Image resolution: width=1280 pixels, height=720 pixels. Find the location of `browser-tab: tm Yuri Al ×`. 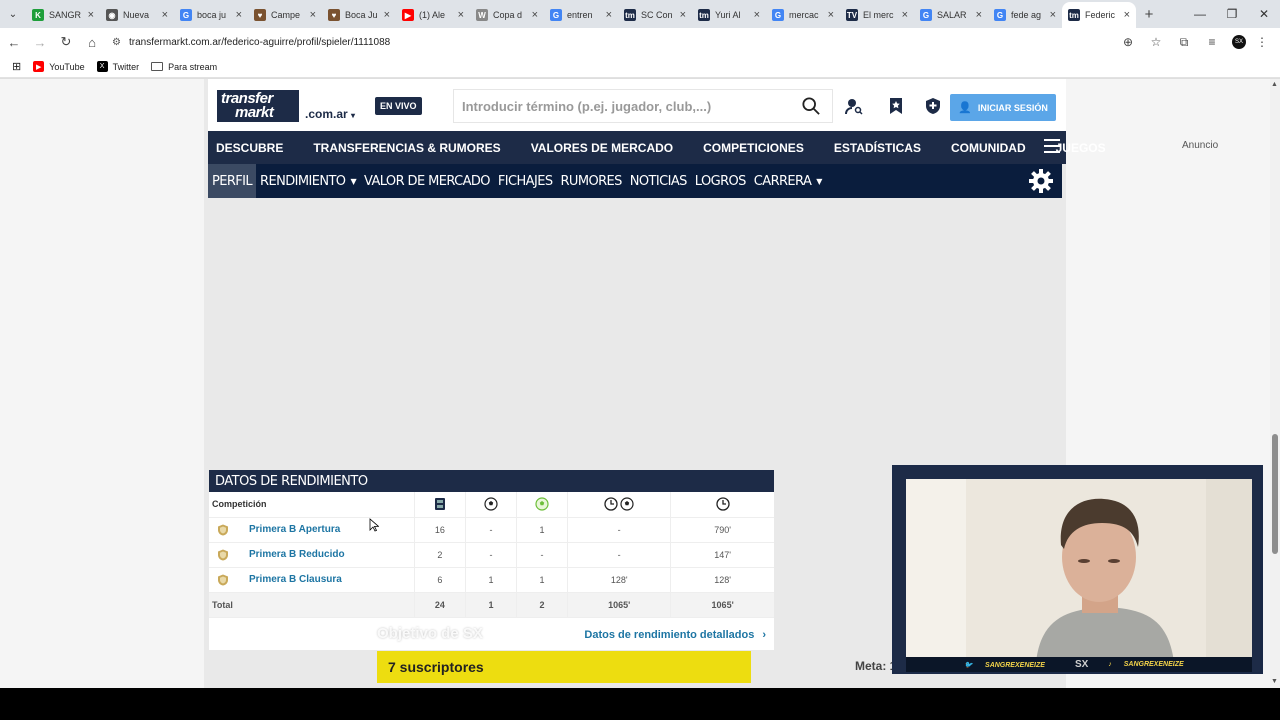

browser-tab: tm Yuri Al × is located at coordinates (729, 15).